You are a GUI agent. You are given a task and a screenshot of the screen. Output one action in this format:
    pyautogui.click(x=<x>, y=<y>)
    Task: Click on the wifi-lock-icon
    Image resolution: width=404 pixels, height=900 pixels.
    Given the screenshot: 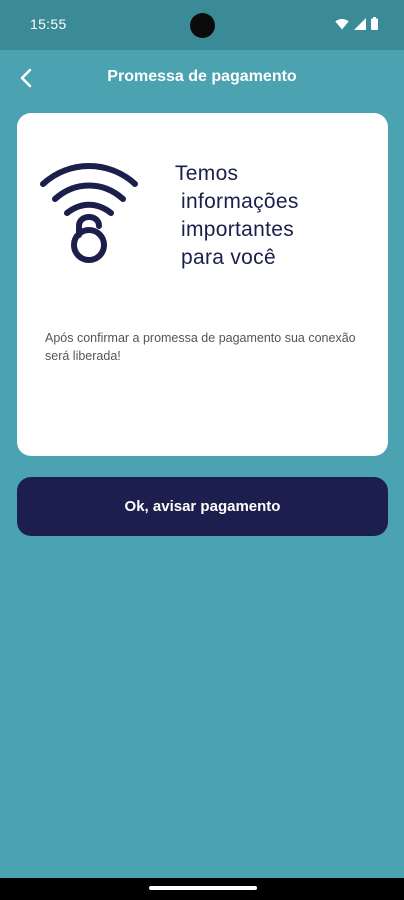 What is the action you would take?
    pyautogui.click(x=89, y=213)
    